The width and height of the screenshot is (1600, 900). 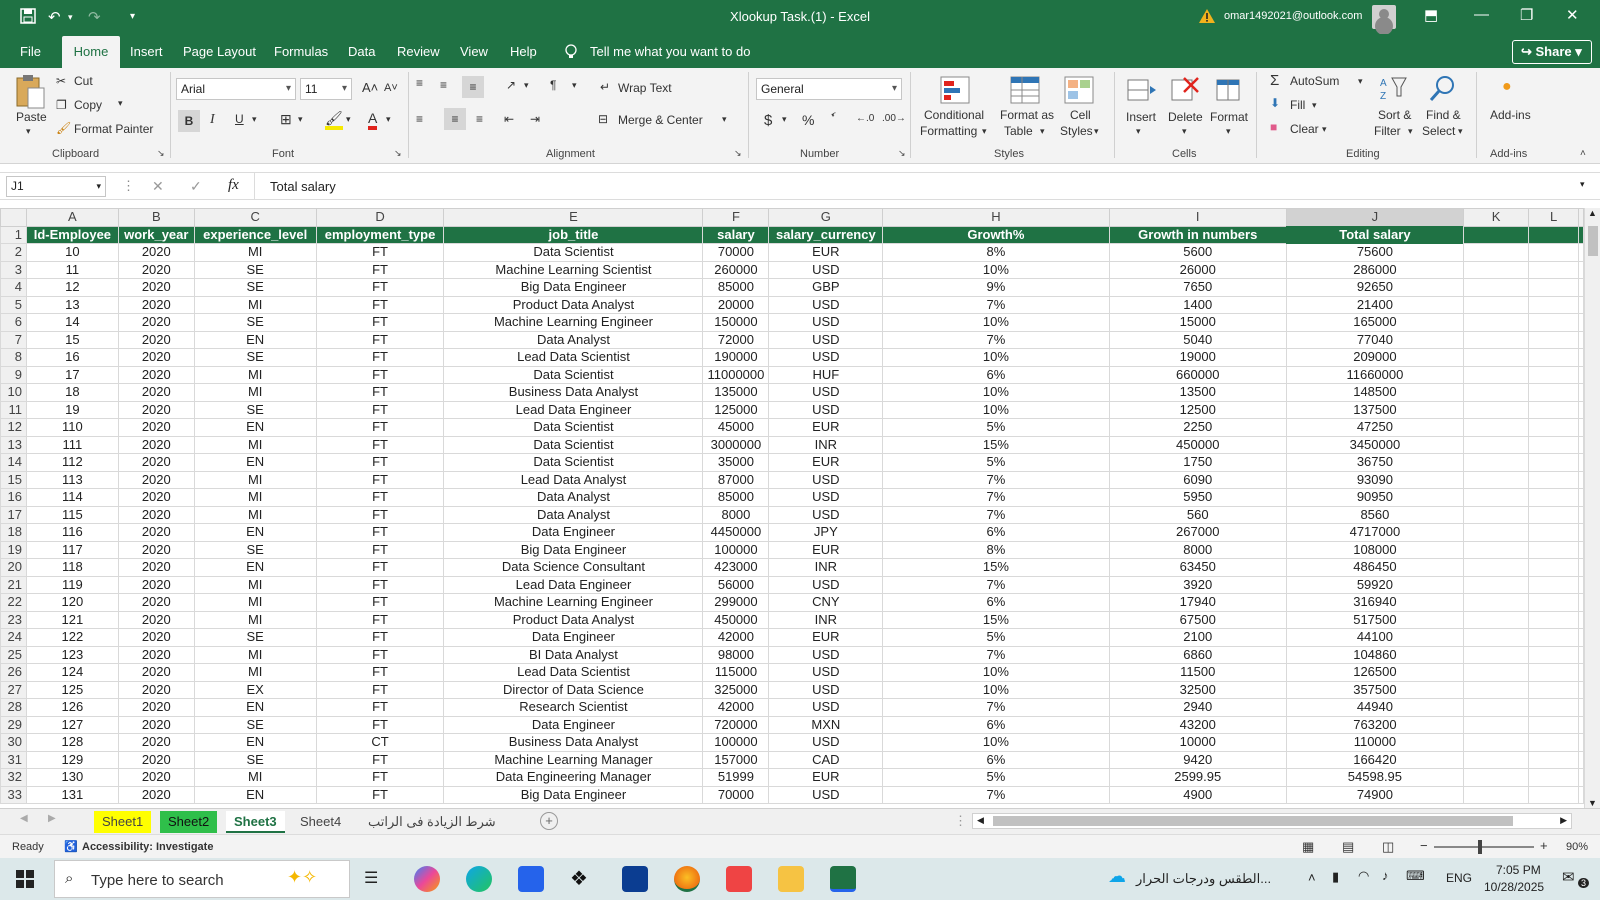 What do you see at coordinates (1197, 322) in the screenshot?
I see `cell: 15000` at bounding box center [1197, 322].